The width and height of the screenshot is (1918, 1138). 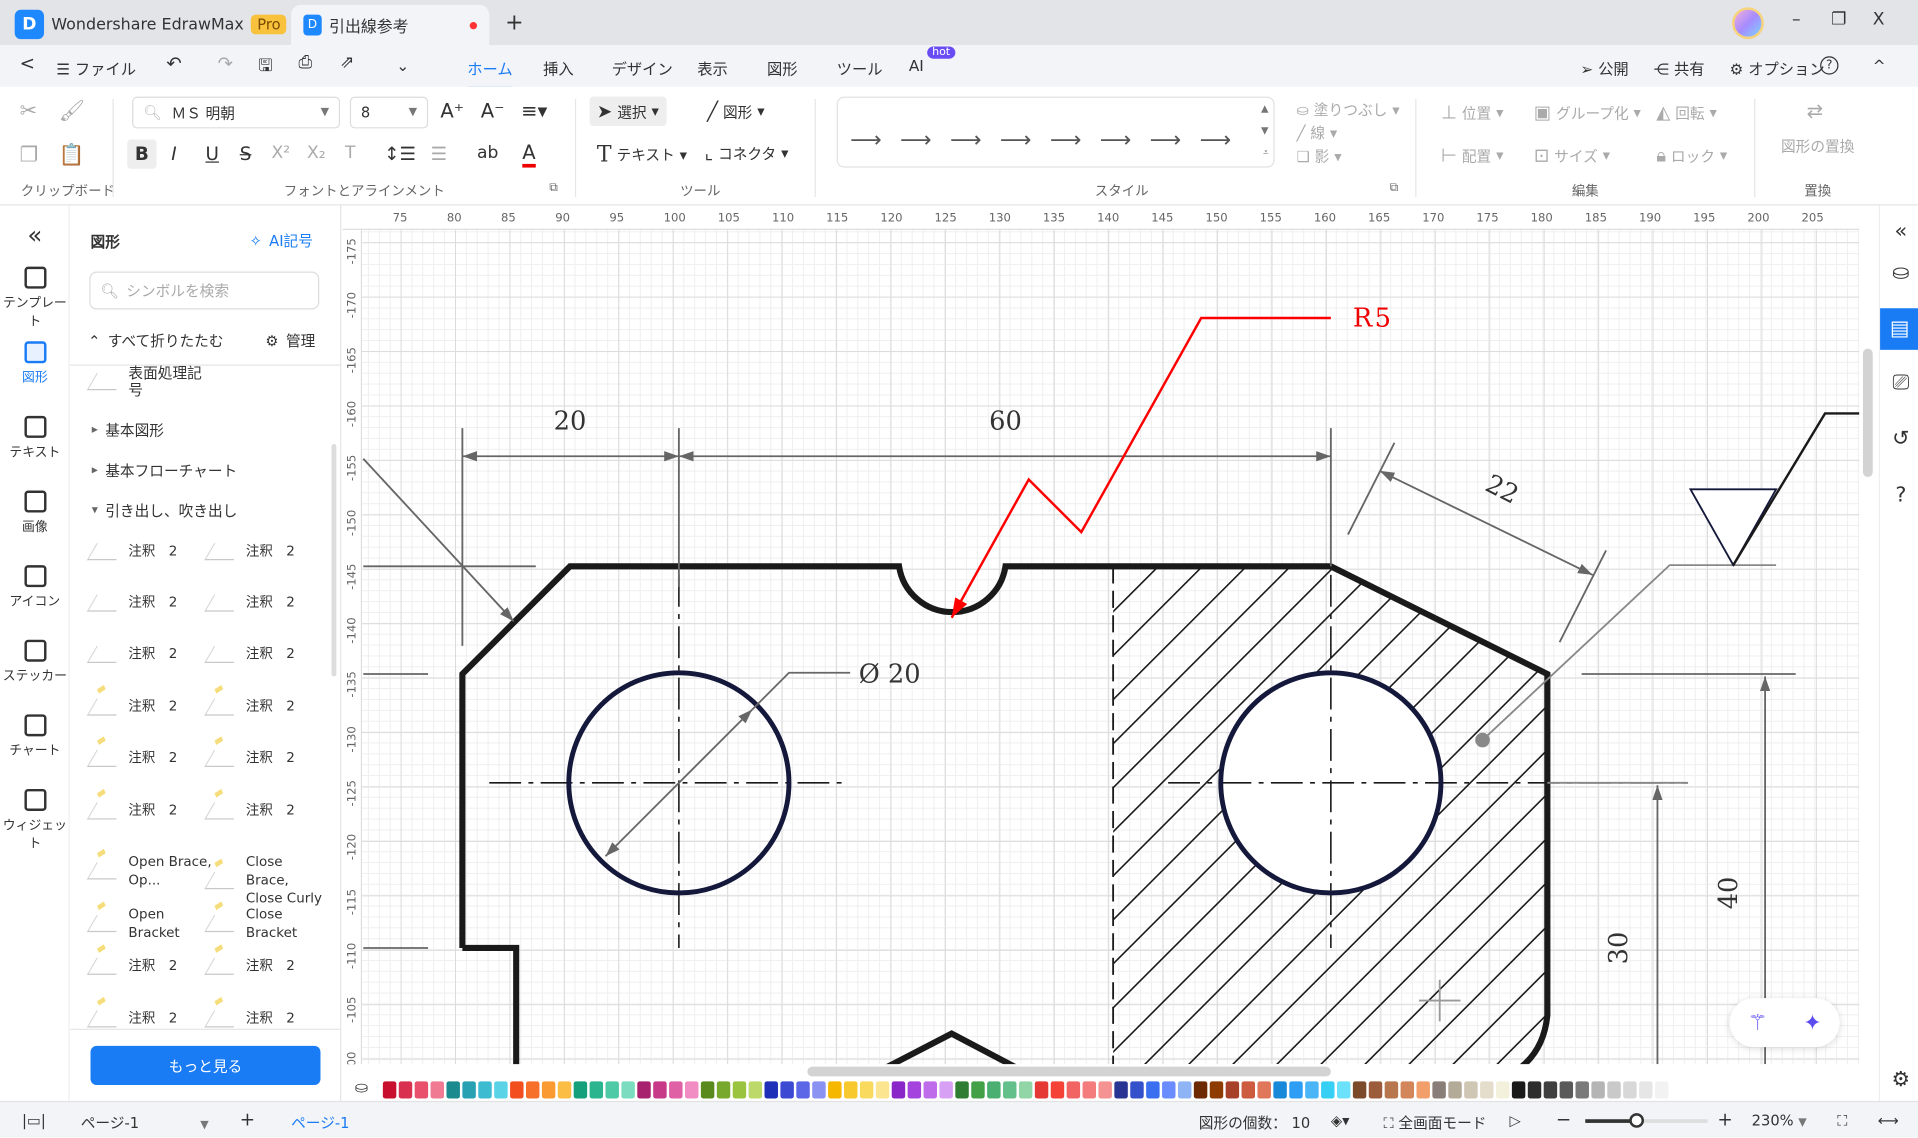 What do you see at coordinates (642, 67) in the screenshot?
I see `tab-design: デザイン` at bounding box center [642, 67].